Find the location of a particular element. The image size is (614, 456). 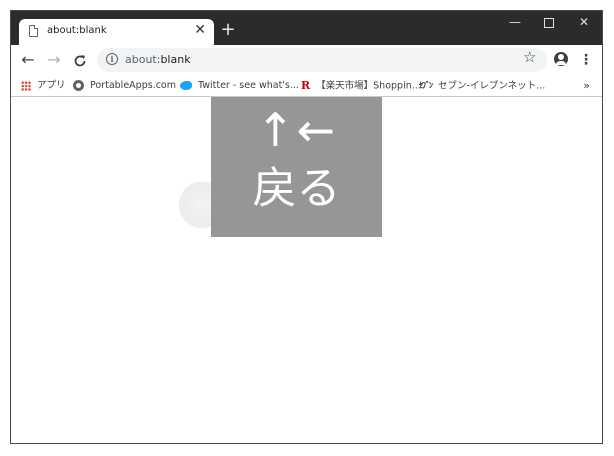

maximize-button is located at coordinates (549, 23).